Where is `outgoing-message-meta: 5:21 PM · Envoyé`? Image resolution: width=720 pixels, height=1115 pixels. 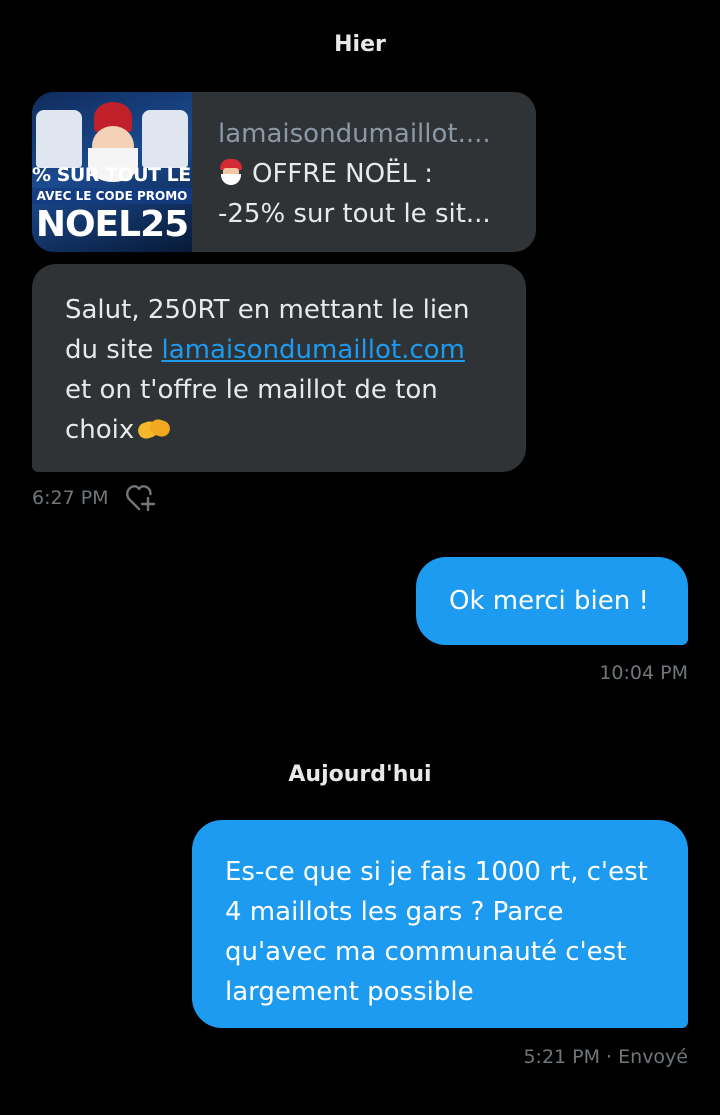 outgoing-message-meta: 5:21 PM · Envoyé is located at coordinates (605, 1057).